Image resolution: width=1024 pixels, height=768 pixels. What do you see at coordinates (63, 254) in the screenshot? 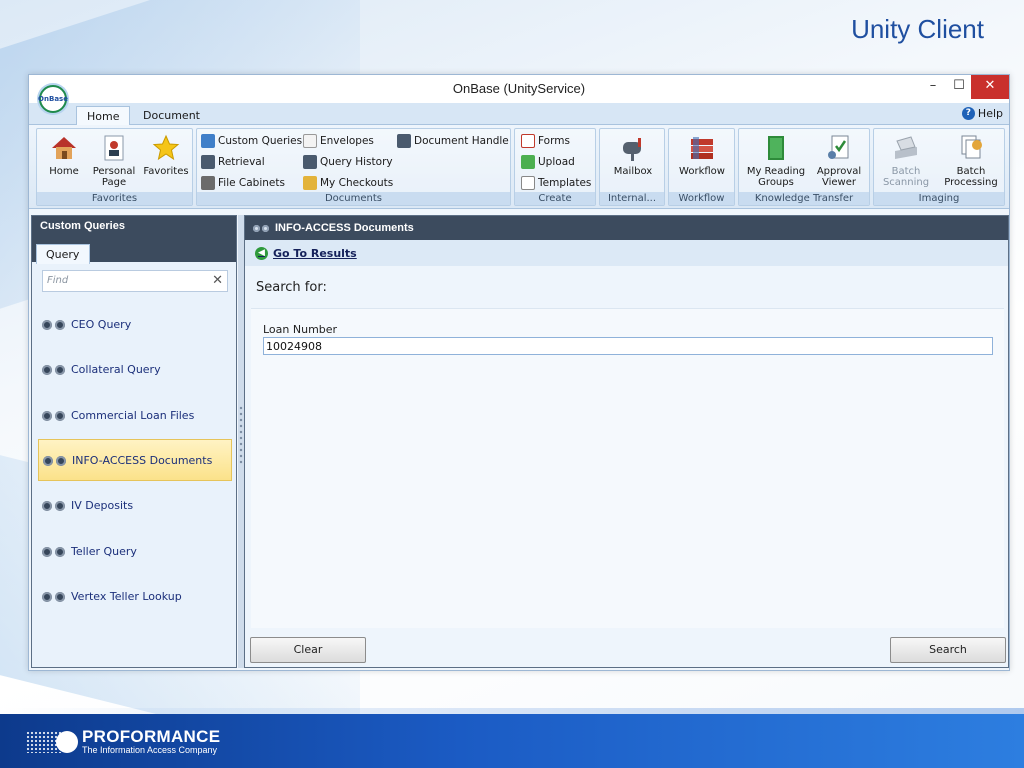
I see `tab-query: Query` at bounding box center [63, 254].